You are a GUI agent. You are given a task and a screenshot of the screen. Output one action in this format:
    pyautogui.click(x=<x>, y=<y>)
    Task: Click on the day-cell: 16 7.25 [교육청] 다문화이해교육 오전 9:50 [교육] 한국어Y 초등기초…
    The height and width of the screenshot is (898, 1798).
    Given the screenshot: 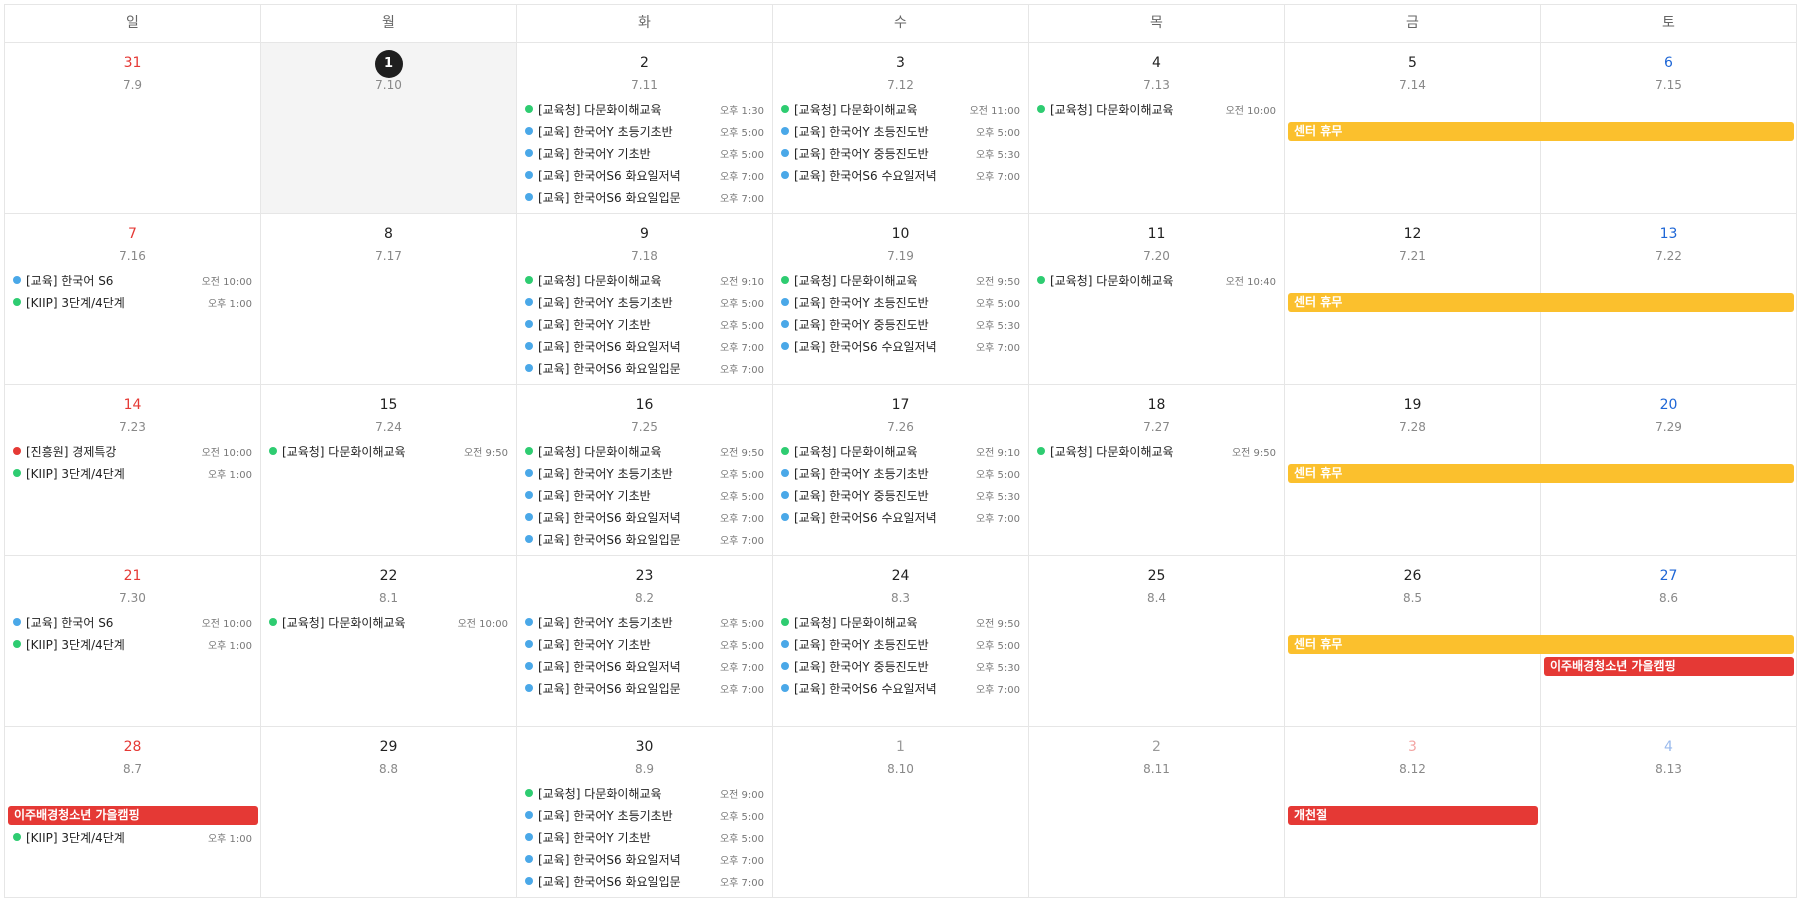 What is the action you would take?
    pyautogui.click(x=645, y=470)
    